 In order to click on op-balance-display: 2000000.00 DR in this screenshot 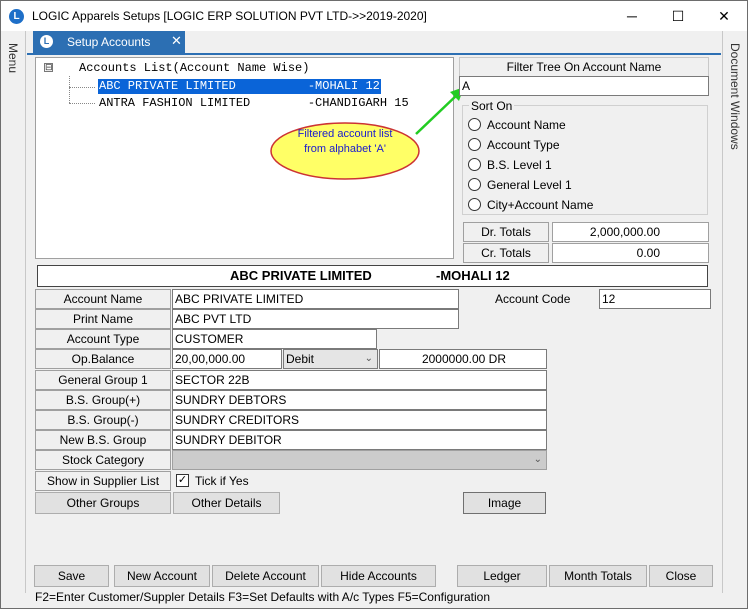, I will do `click(463, 359)`.